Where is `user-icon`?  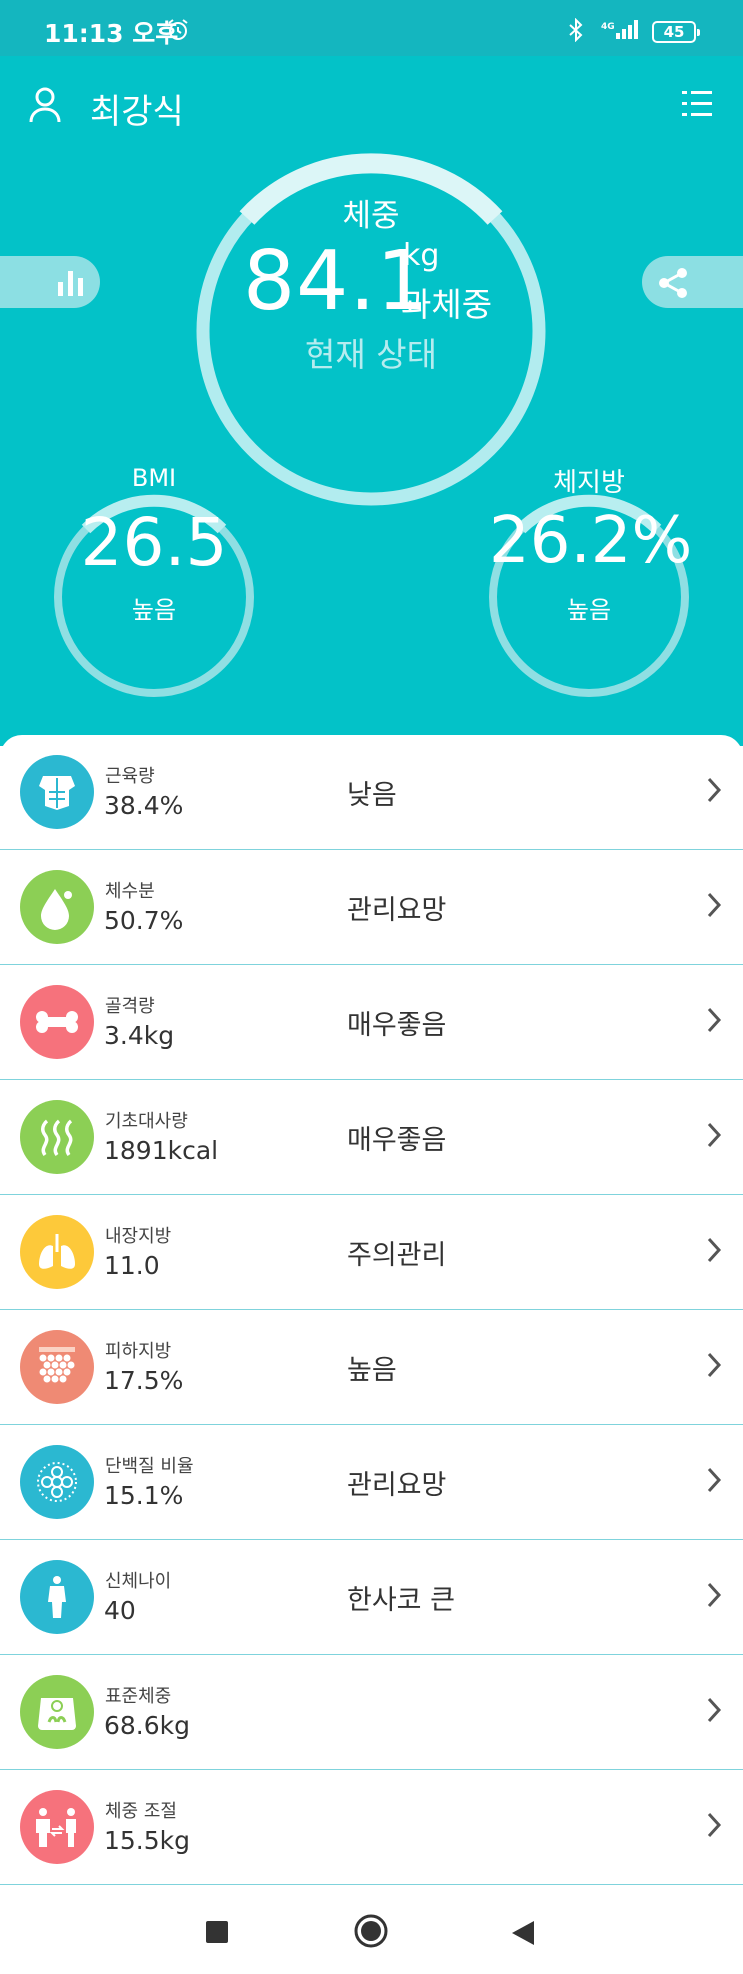 user-icon is located at coordinates (45, 107).